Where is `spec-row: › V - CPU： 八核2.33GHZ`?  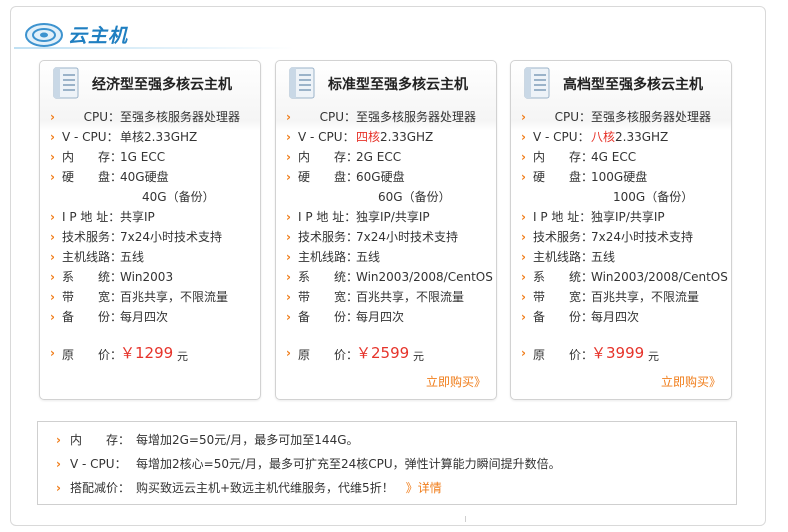
spec-row: › V - CPU： 八核2.33GHZ is located at coordinates (628, 137).